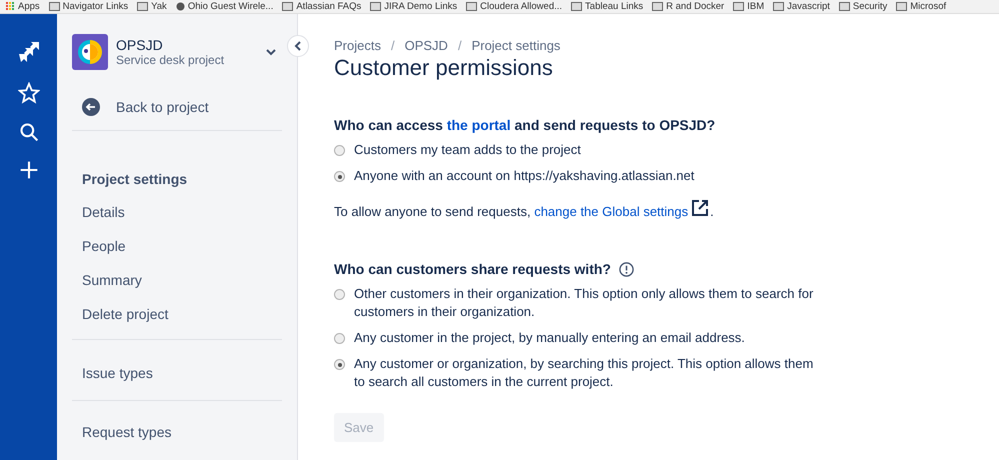  Describe the element at coordinates (426, 45) in the screenshot. I see `breadcrumb-link: OPSJD` at that location.